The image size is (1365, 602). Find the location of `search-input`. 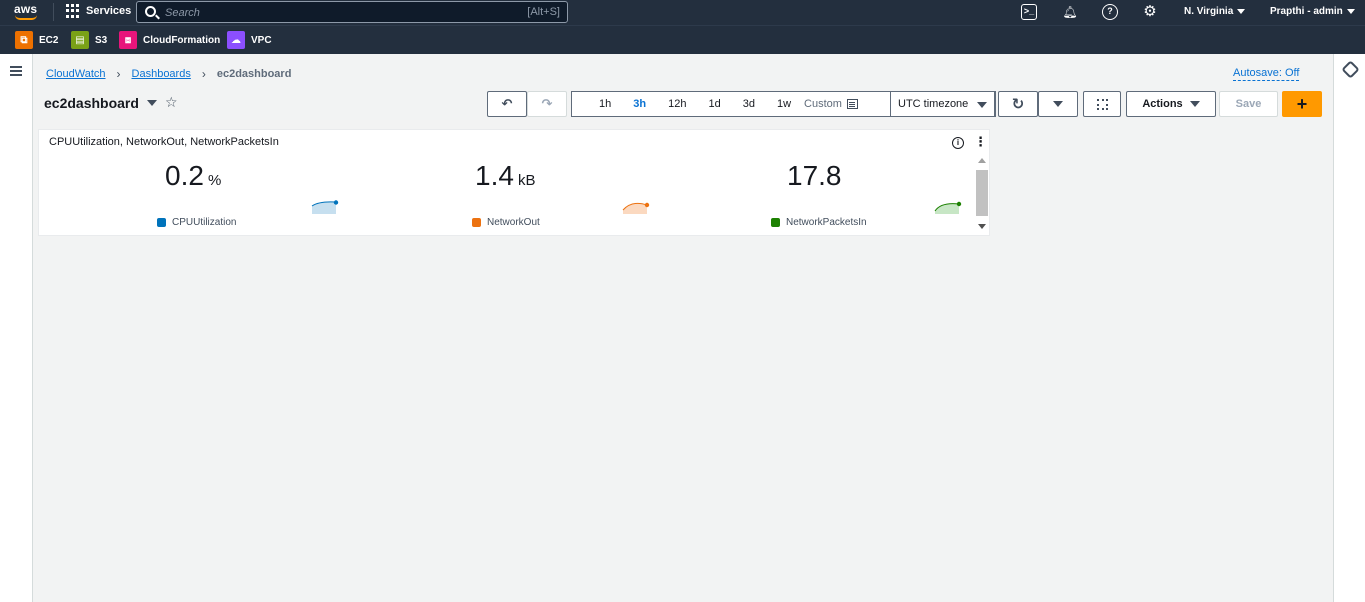

search-input is located at coordinates (335, 12).